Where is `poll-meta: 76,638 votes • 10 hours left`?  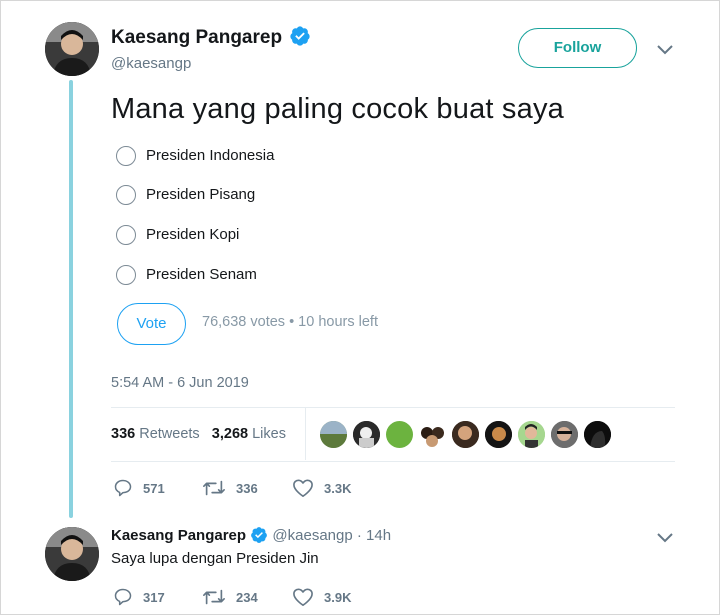 poll-meta: 76,638 votes • 10 hours left is located at coordinates (290, 322).